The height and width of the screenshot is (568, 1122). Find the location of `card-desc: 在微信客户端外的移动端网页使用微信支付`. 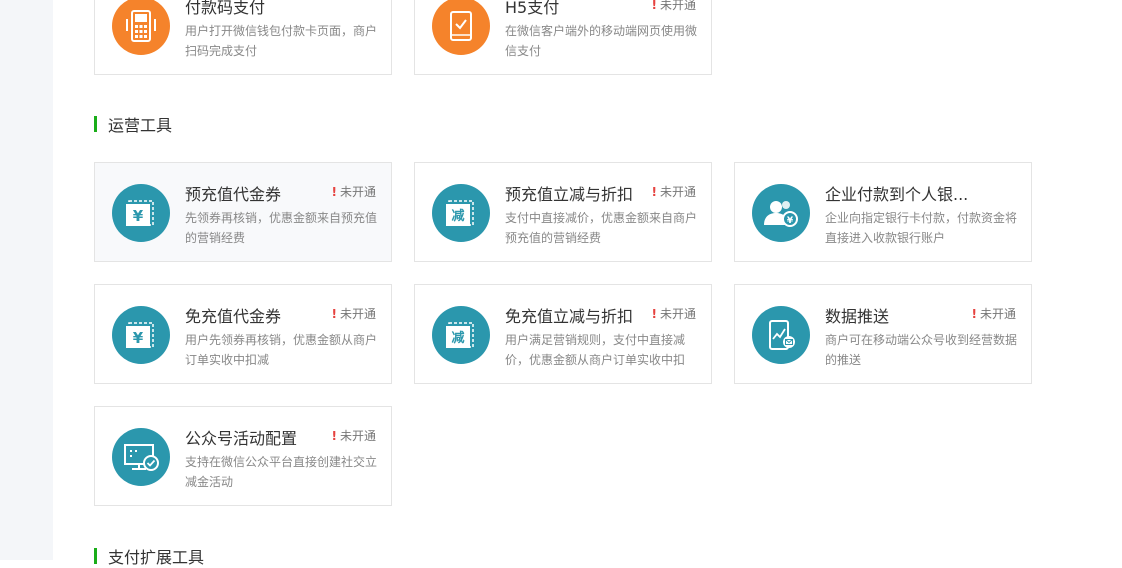

card-desc: 在微信客户端外的移动端网页使用微信支付 is located at coordinates (601, 41).